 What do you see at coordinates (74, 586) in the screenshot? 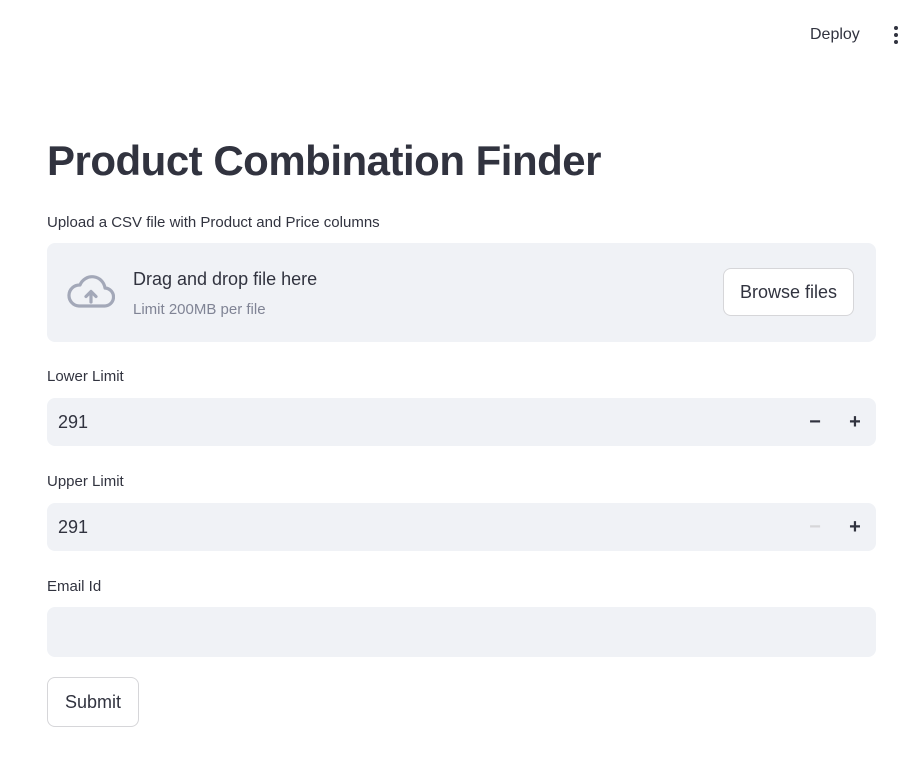
I see `email-label: Email Id` at bounding box center [74, 586].